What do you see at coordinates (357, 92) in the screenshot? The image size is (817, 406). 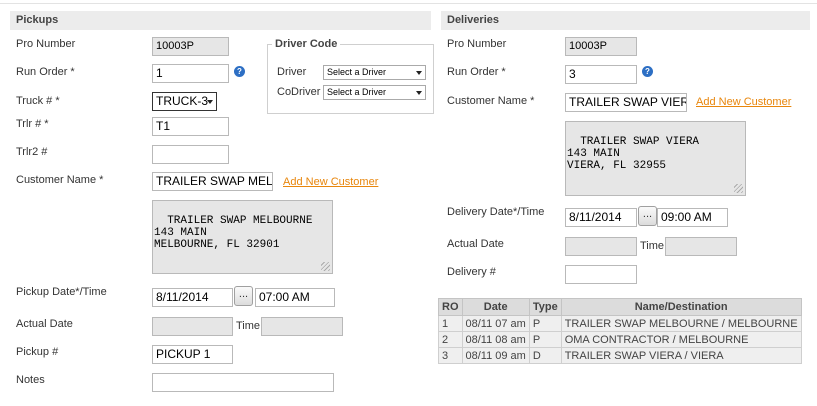 I see `codriver-select-value: Select a Driver` at bounding box center [357, 92].